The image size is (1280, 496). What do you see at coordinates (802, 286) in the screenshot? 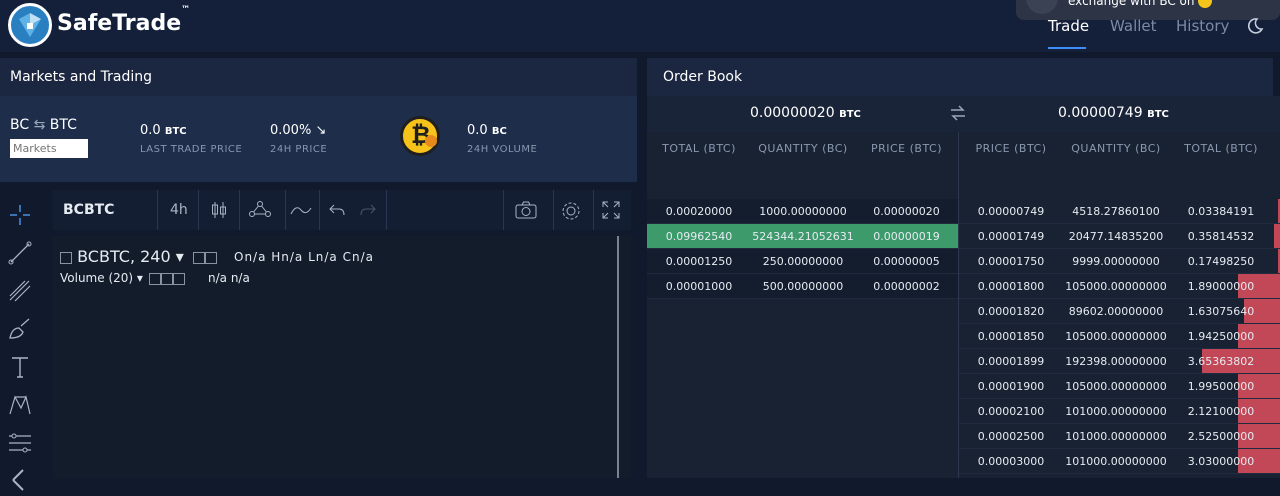
I see `bid-row: 0.00001000 500.00000000 0.00000002` at bounding box center [802, 286].